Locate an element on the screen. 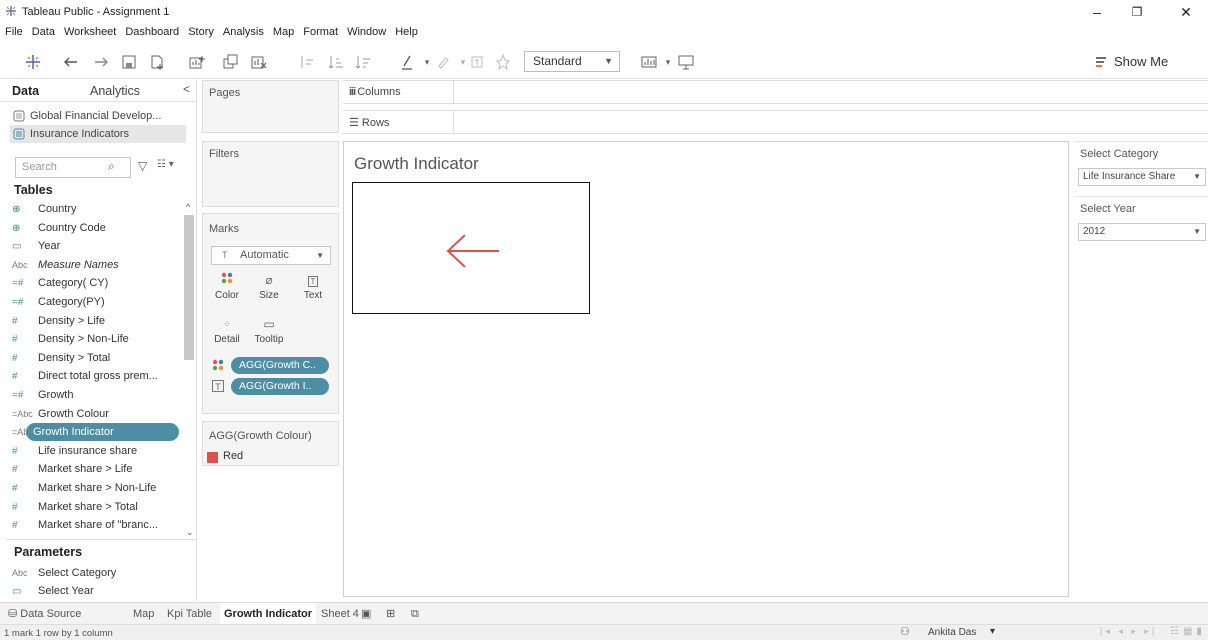  year-select-value: 2012 is located at coordinates (1094, 231).